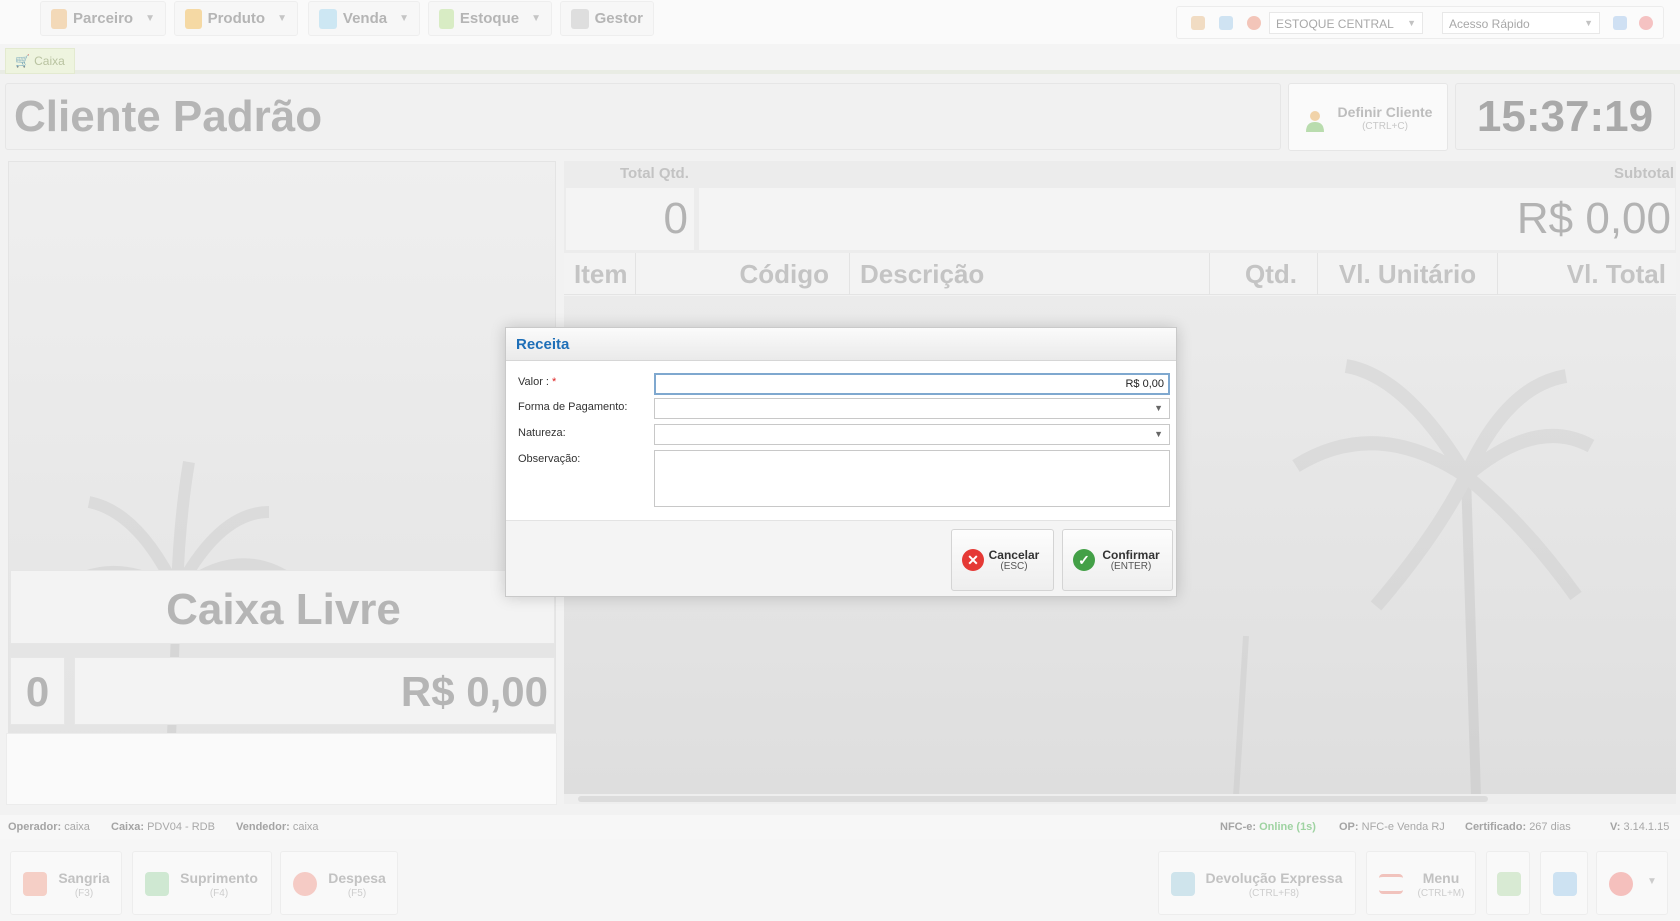 Image resolution: width=1680 pixels, height=921 pixels. I want to click on chat-button, so click(1564, 883).